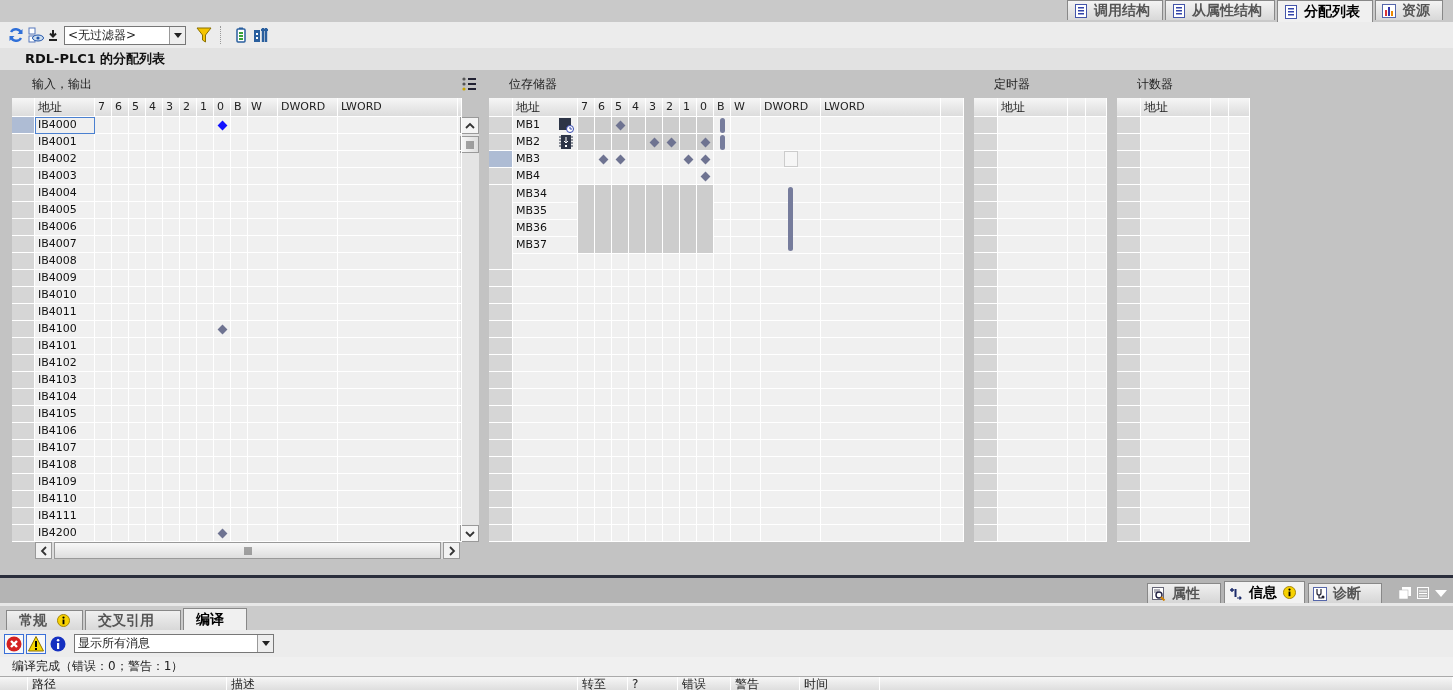  I want to click on table-row: IB4001, so click(236, 142).